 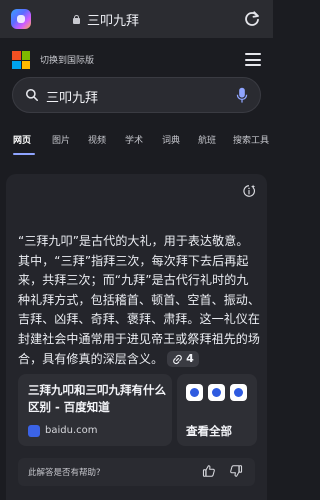 What do you see at coordinates (183, 359) in the screenshot?
I see `citation-badge: 4` at bounding box center [183, 359].